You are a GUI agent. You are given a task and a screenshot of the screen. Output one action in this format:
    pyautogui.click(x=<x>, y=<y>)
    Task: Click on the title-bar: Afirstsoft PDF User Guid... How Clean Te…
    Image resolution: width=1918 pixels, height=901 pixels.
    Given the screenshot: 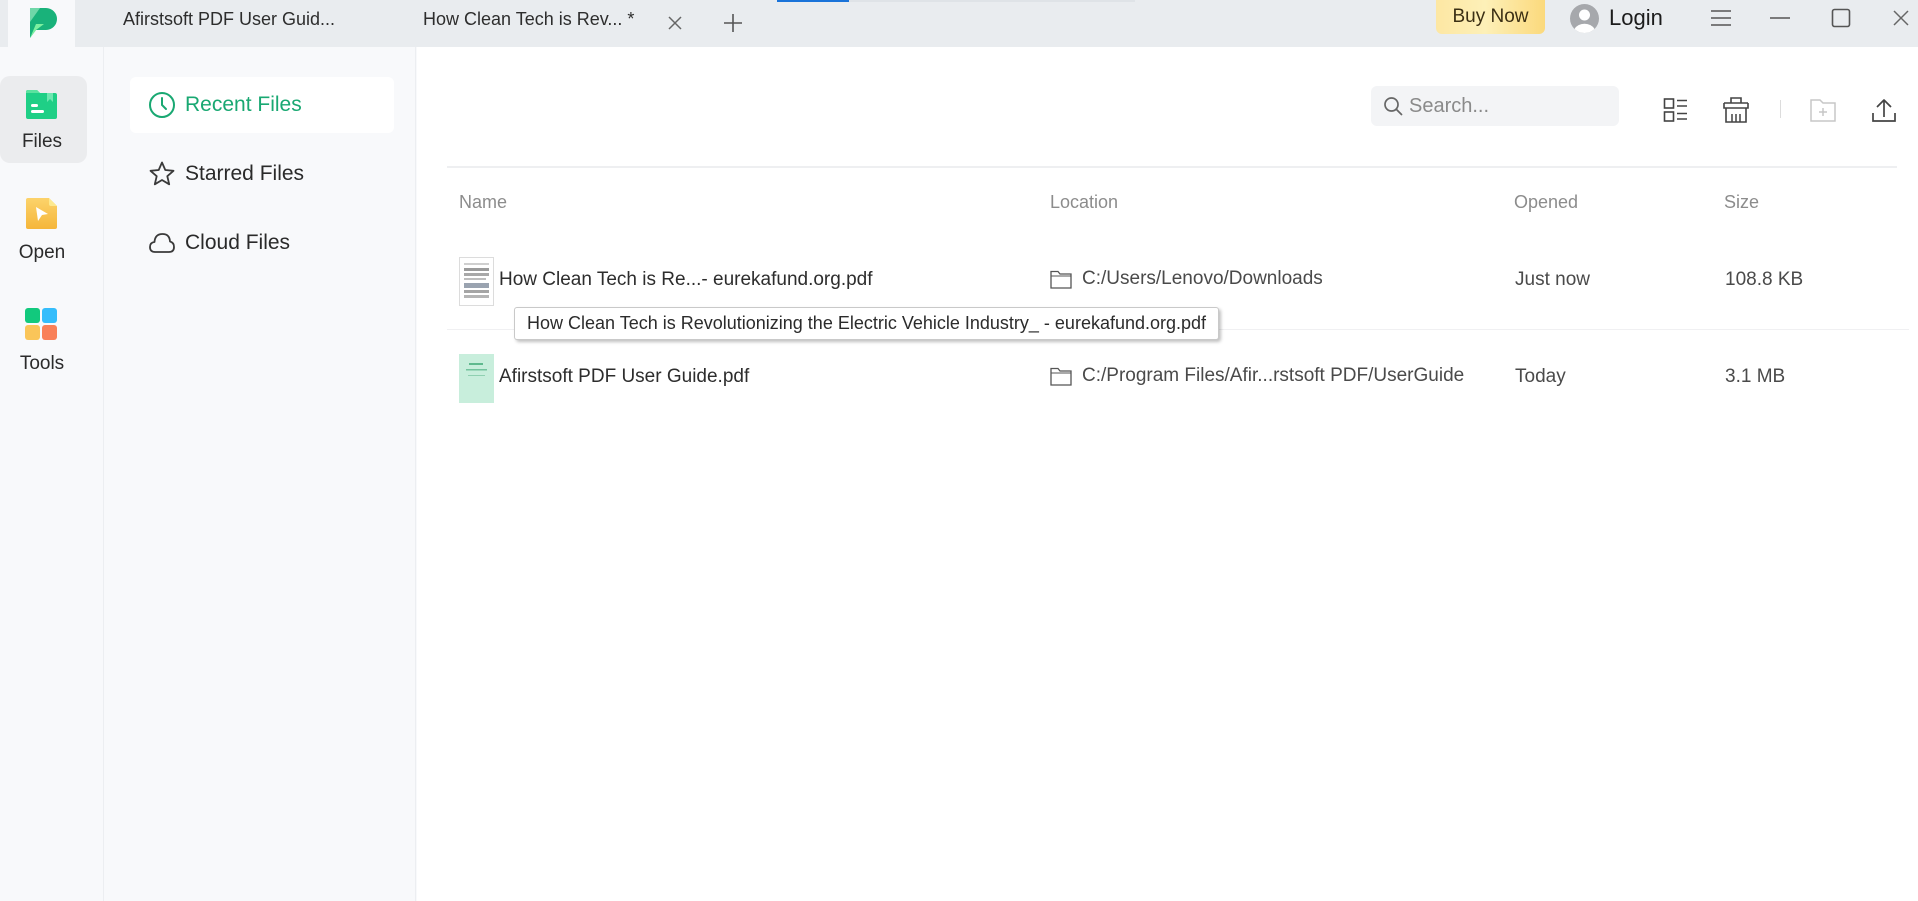 What is the action you would take?
    pyautogui.click(x=959, y=23)
    